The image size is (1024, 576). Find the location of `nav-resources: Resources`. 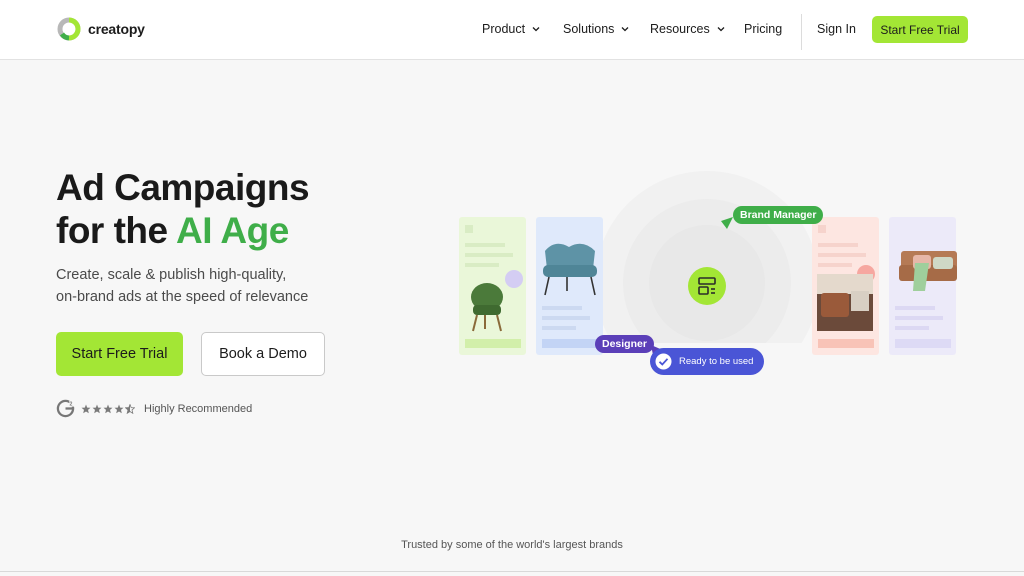

nav-resources: Resources is located at coordinates (687, 29).